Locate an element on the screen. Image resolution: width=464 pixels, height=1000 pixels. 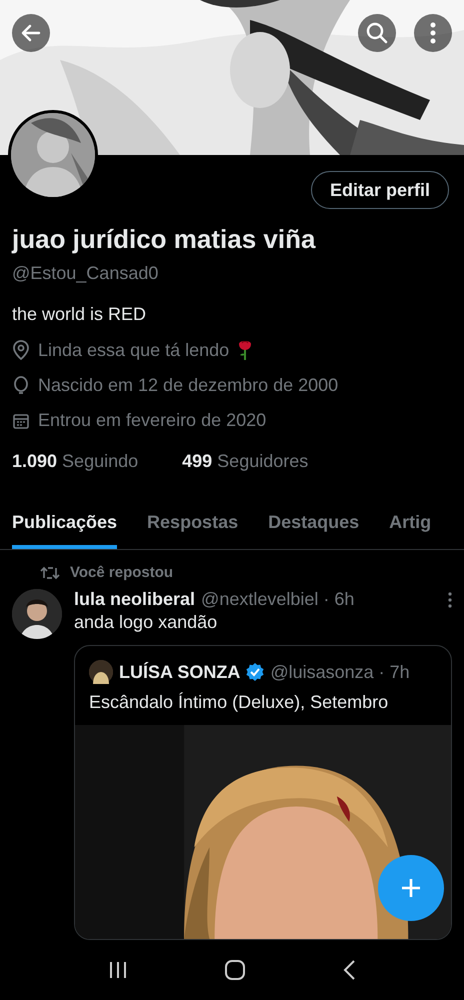
profile-detail: Nascido em 12 de dezembro de 2000 is located at coordinates (188, 385).